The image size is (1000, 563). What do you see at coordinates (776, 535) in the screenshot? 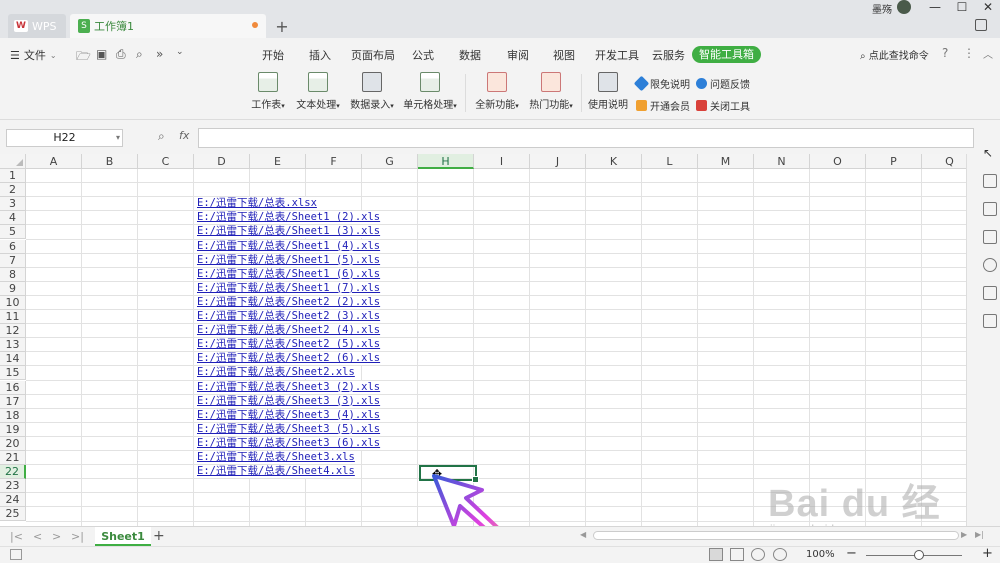
I see `horizontal-scrollbar` at bounding box center [776, 535].